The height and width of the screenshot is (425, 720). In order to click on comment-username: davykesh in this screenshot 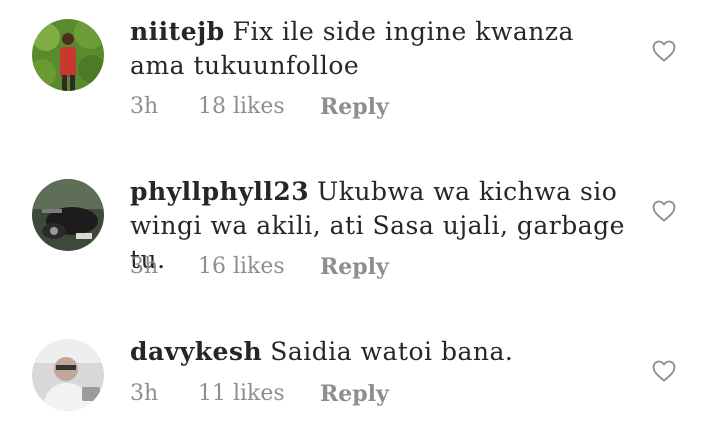, I will do `click(196, 351)`.